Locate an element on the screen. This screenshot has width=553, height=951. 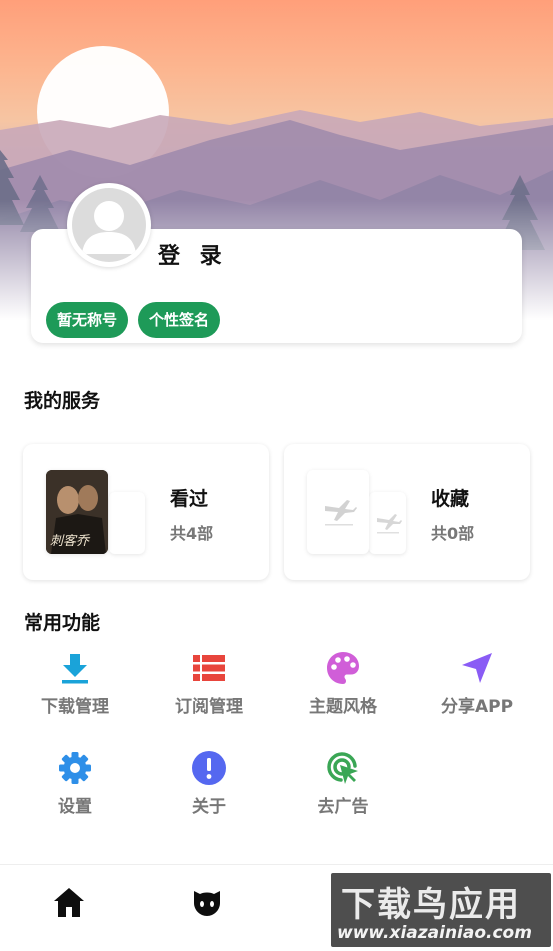
palette-icon is located at coordinates (343, 668).